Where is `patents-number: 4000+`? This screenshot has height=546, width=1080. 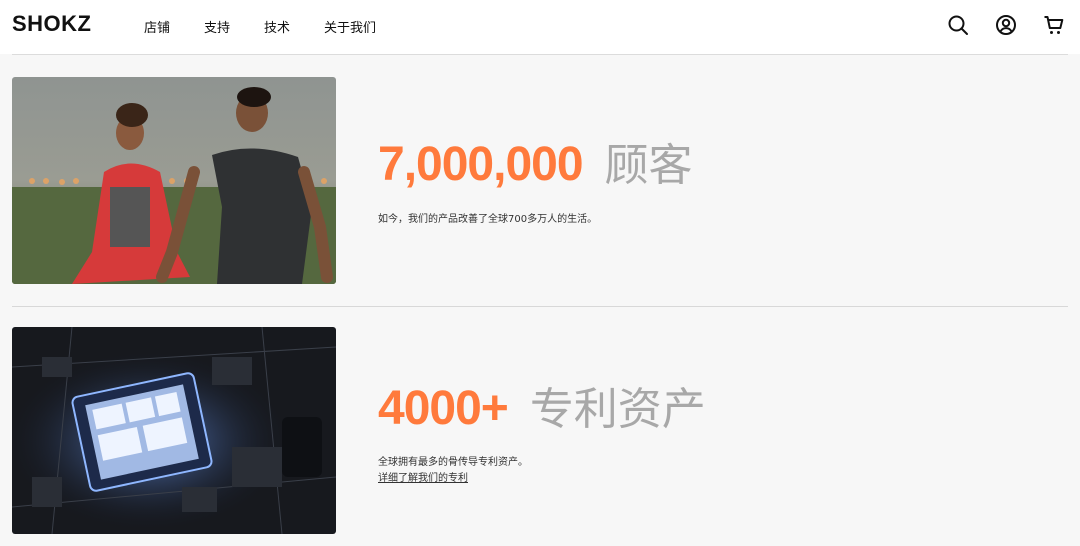
patents-number: 4000+ is located at coordinates (443, 408).